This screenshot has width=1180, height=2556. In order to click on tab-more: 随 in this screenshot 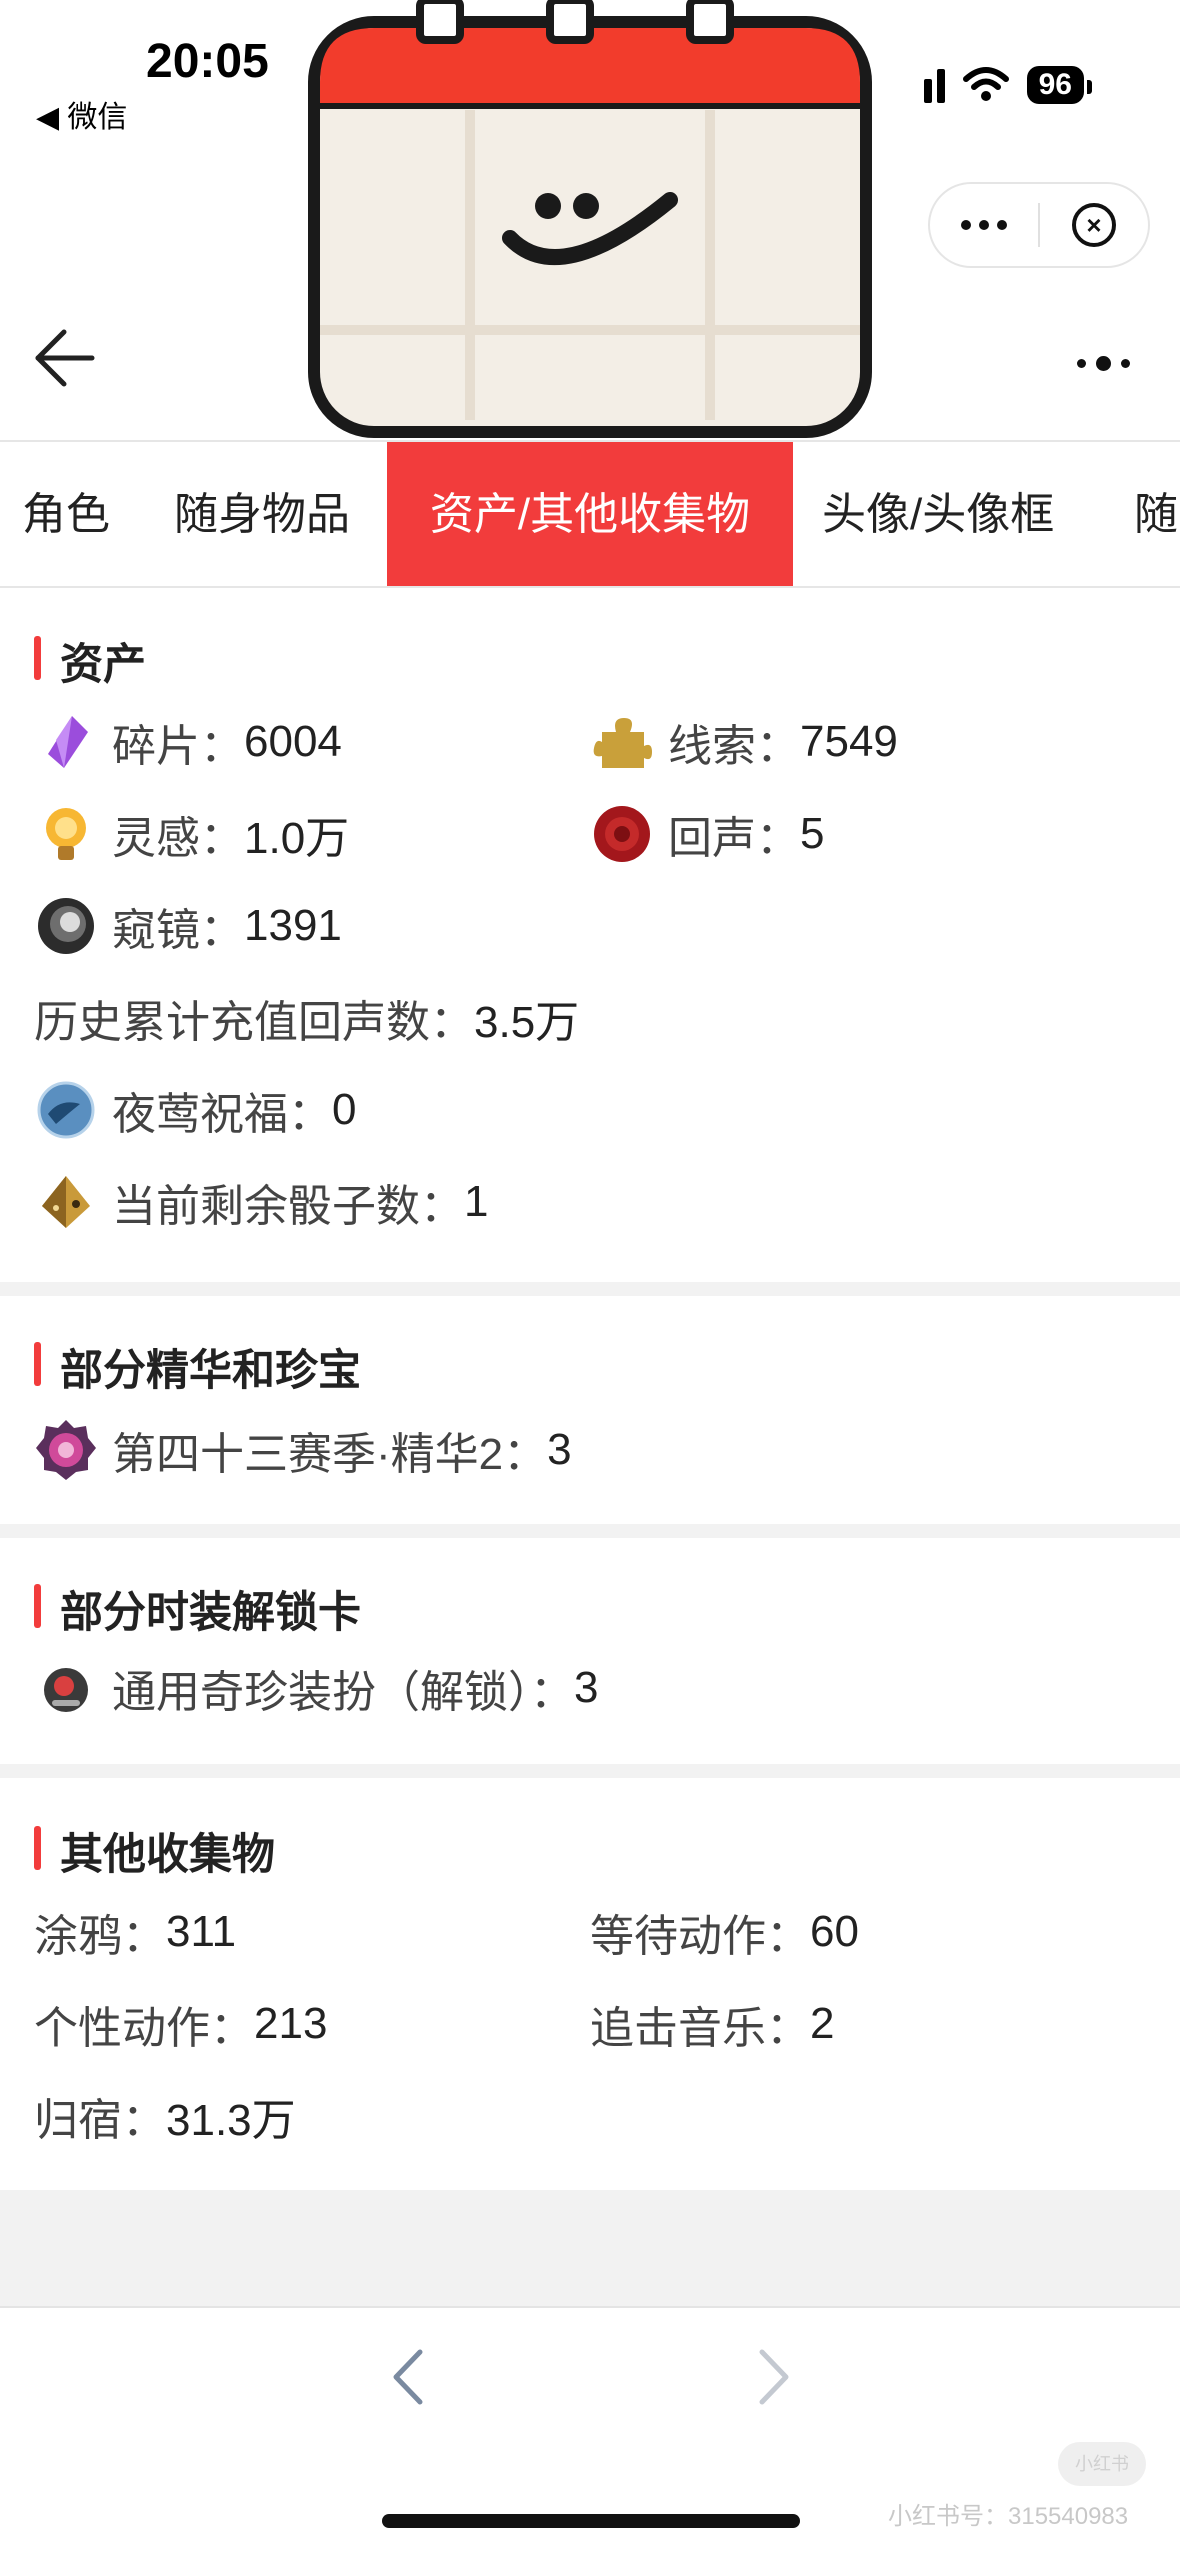, I will do `click(1156, 514)`.